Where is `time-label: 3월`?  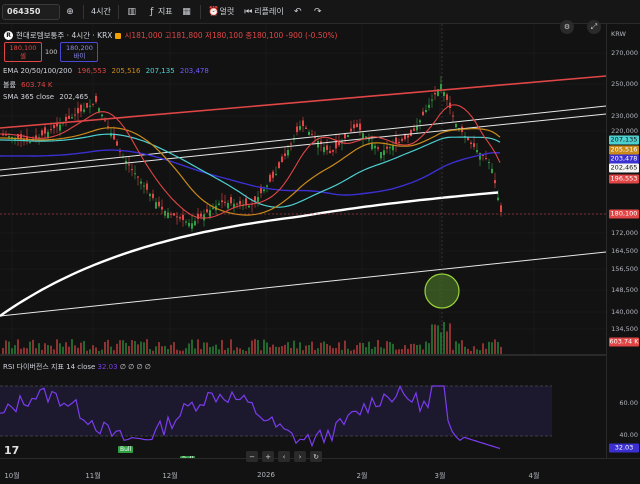
time-label: 3월 is located at coordinates (440, 476).